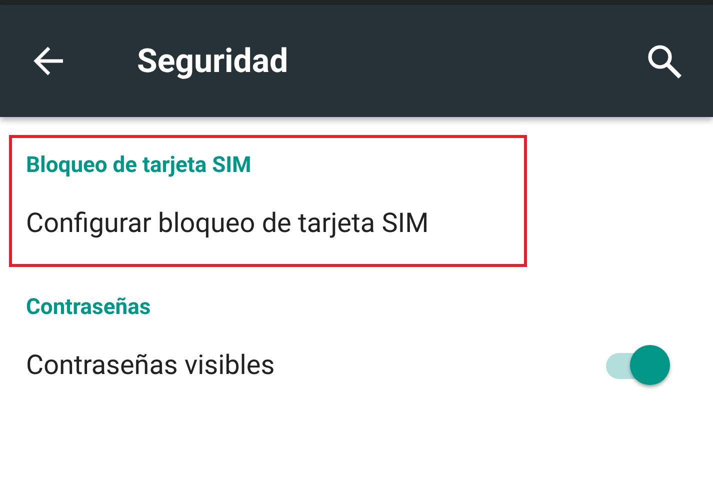 This screenshot has height=503, width=713. What do you see at coordinates (213, 61) in the screenshot?
I see `screen-title: Seguridad` at bounding box center [213, 61].